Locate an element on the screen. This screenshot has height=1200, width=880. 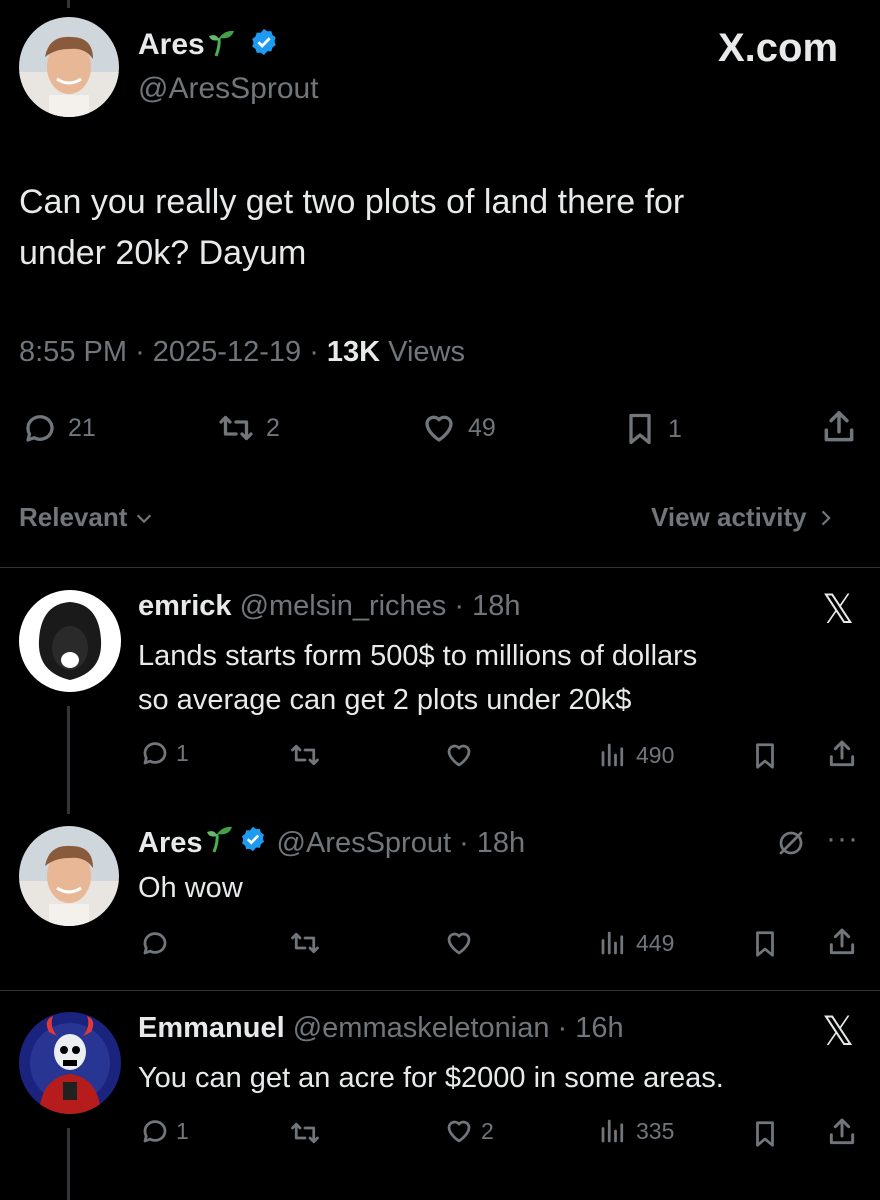
reply-header: emrick @melsin_riches · 18h is located at coordinates (329, 606).